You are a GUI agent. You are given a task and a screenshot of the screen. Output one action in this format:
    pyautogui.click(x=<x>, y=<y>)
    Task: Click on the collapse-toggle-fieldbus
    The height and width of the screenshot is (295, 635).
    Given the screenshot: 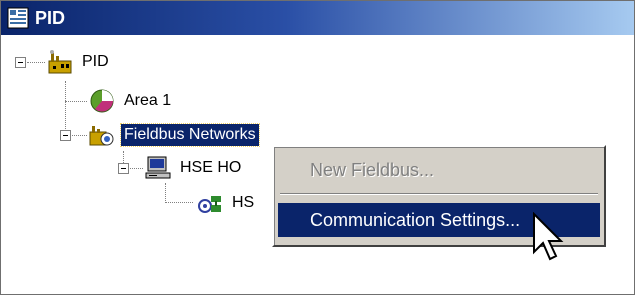 What is the action you would take?
    pyautogui.click(x=65, y=135)
    